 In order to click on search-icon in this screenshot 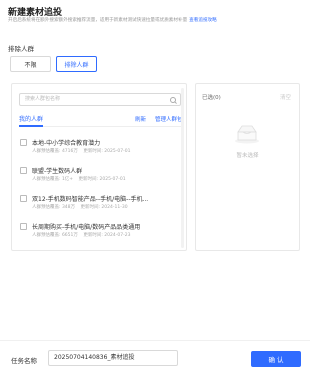, I will do `click(173, 100)`.